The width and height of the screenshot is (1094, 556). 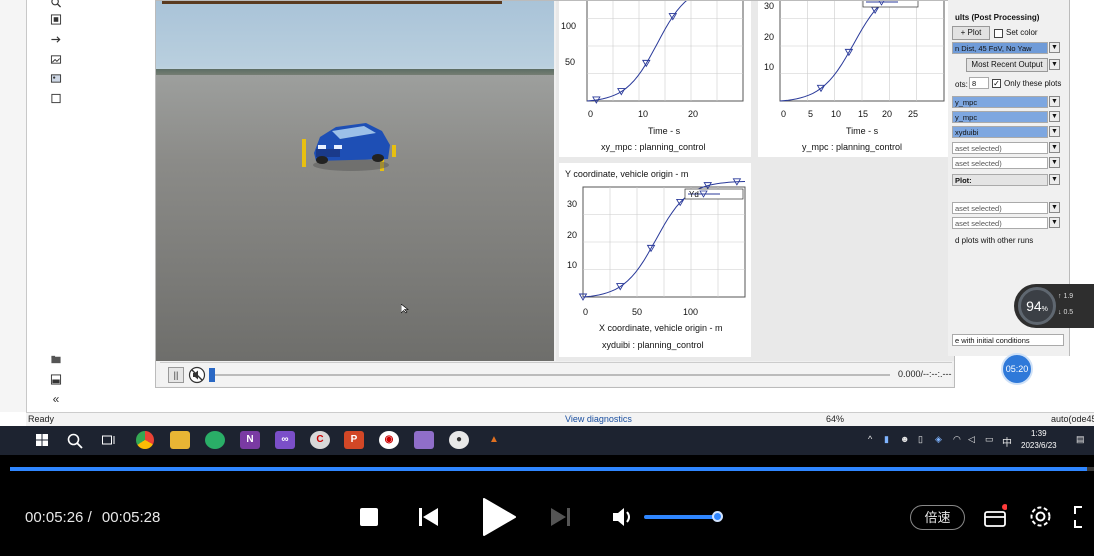 I want to click on zoom-icon, so click(x=56, y=4).